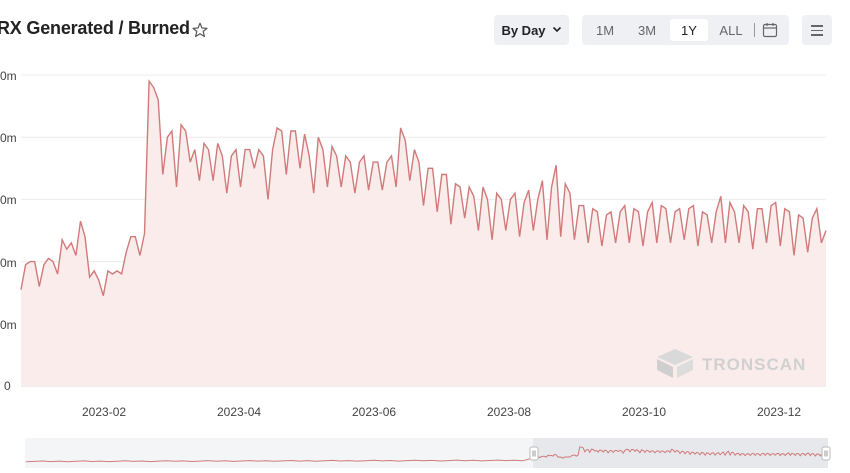 This screenshot has height=473, width=850. I want to click on navigator-left-handle, so click(534, 453).